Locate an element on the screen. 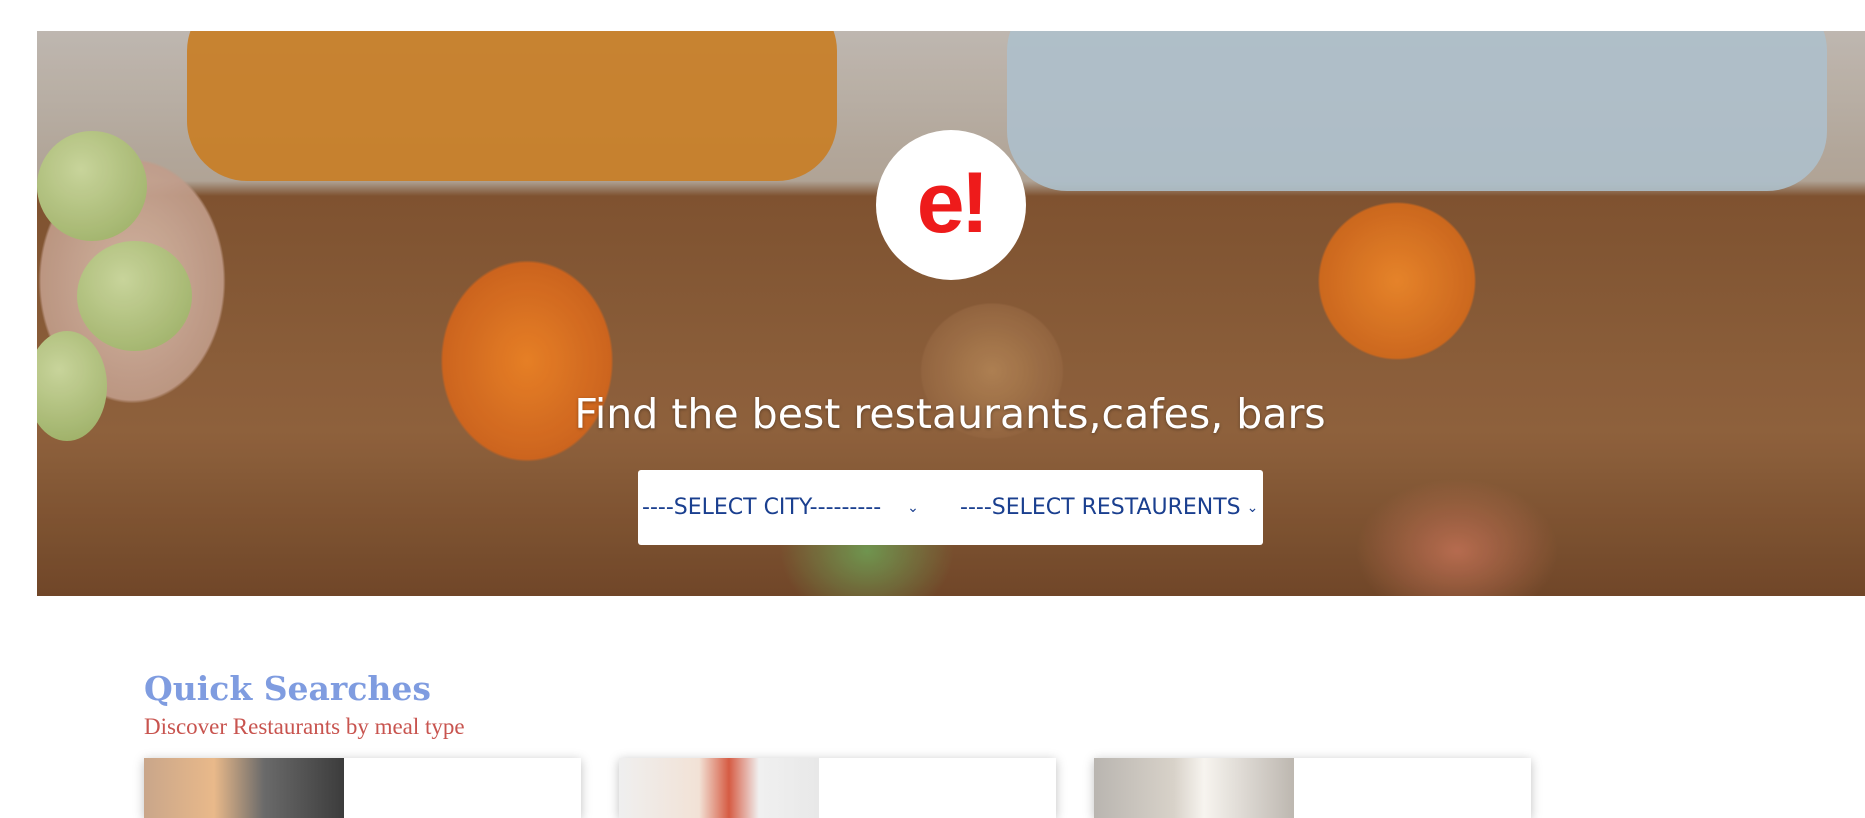 The width and height of the screenshot is (1865, 818). lunch-image is located at coordinates (719, 788).